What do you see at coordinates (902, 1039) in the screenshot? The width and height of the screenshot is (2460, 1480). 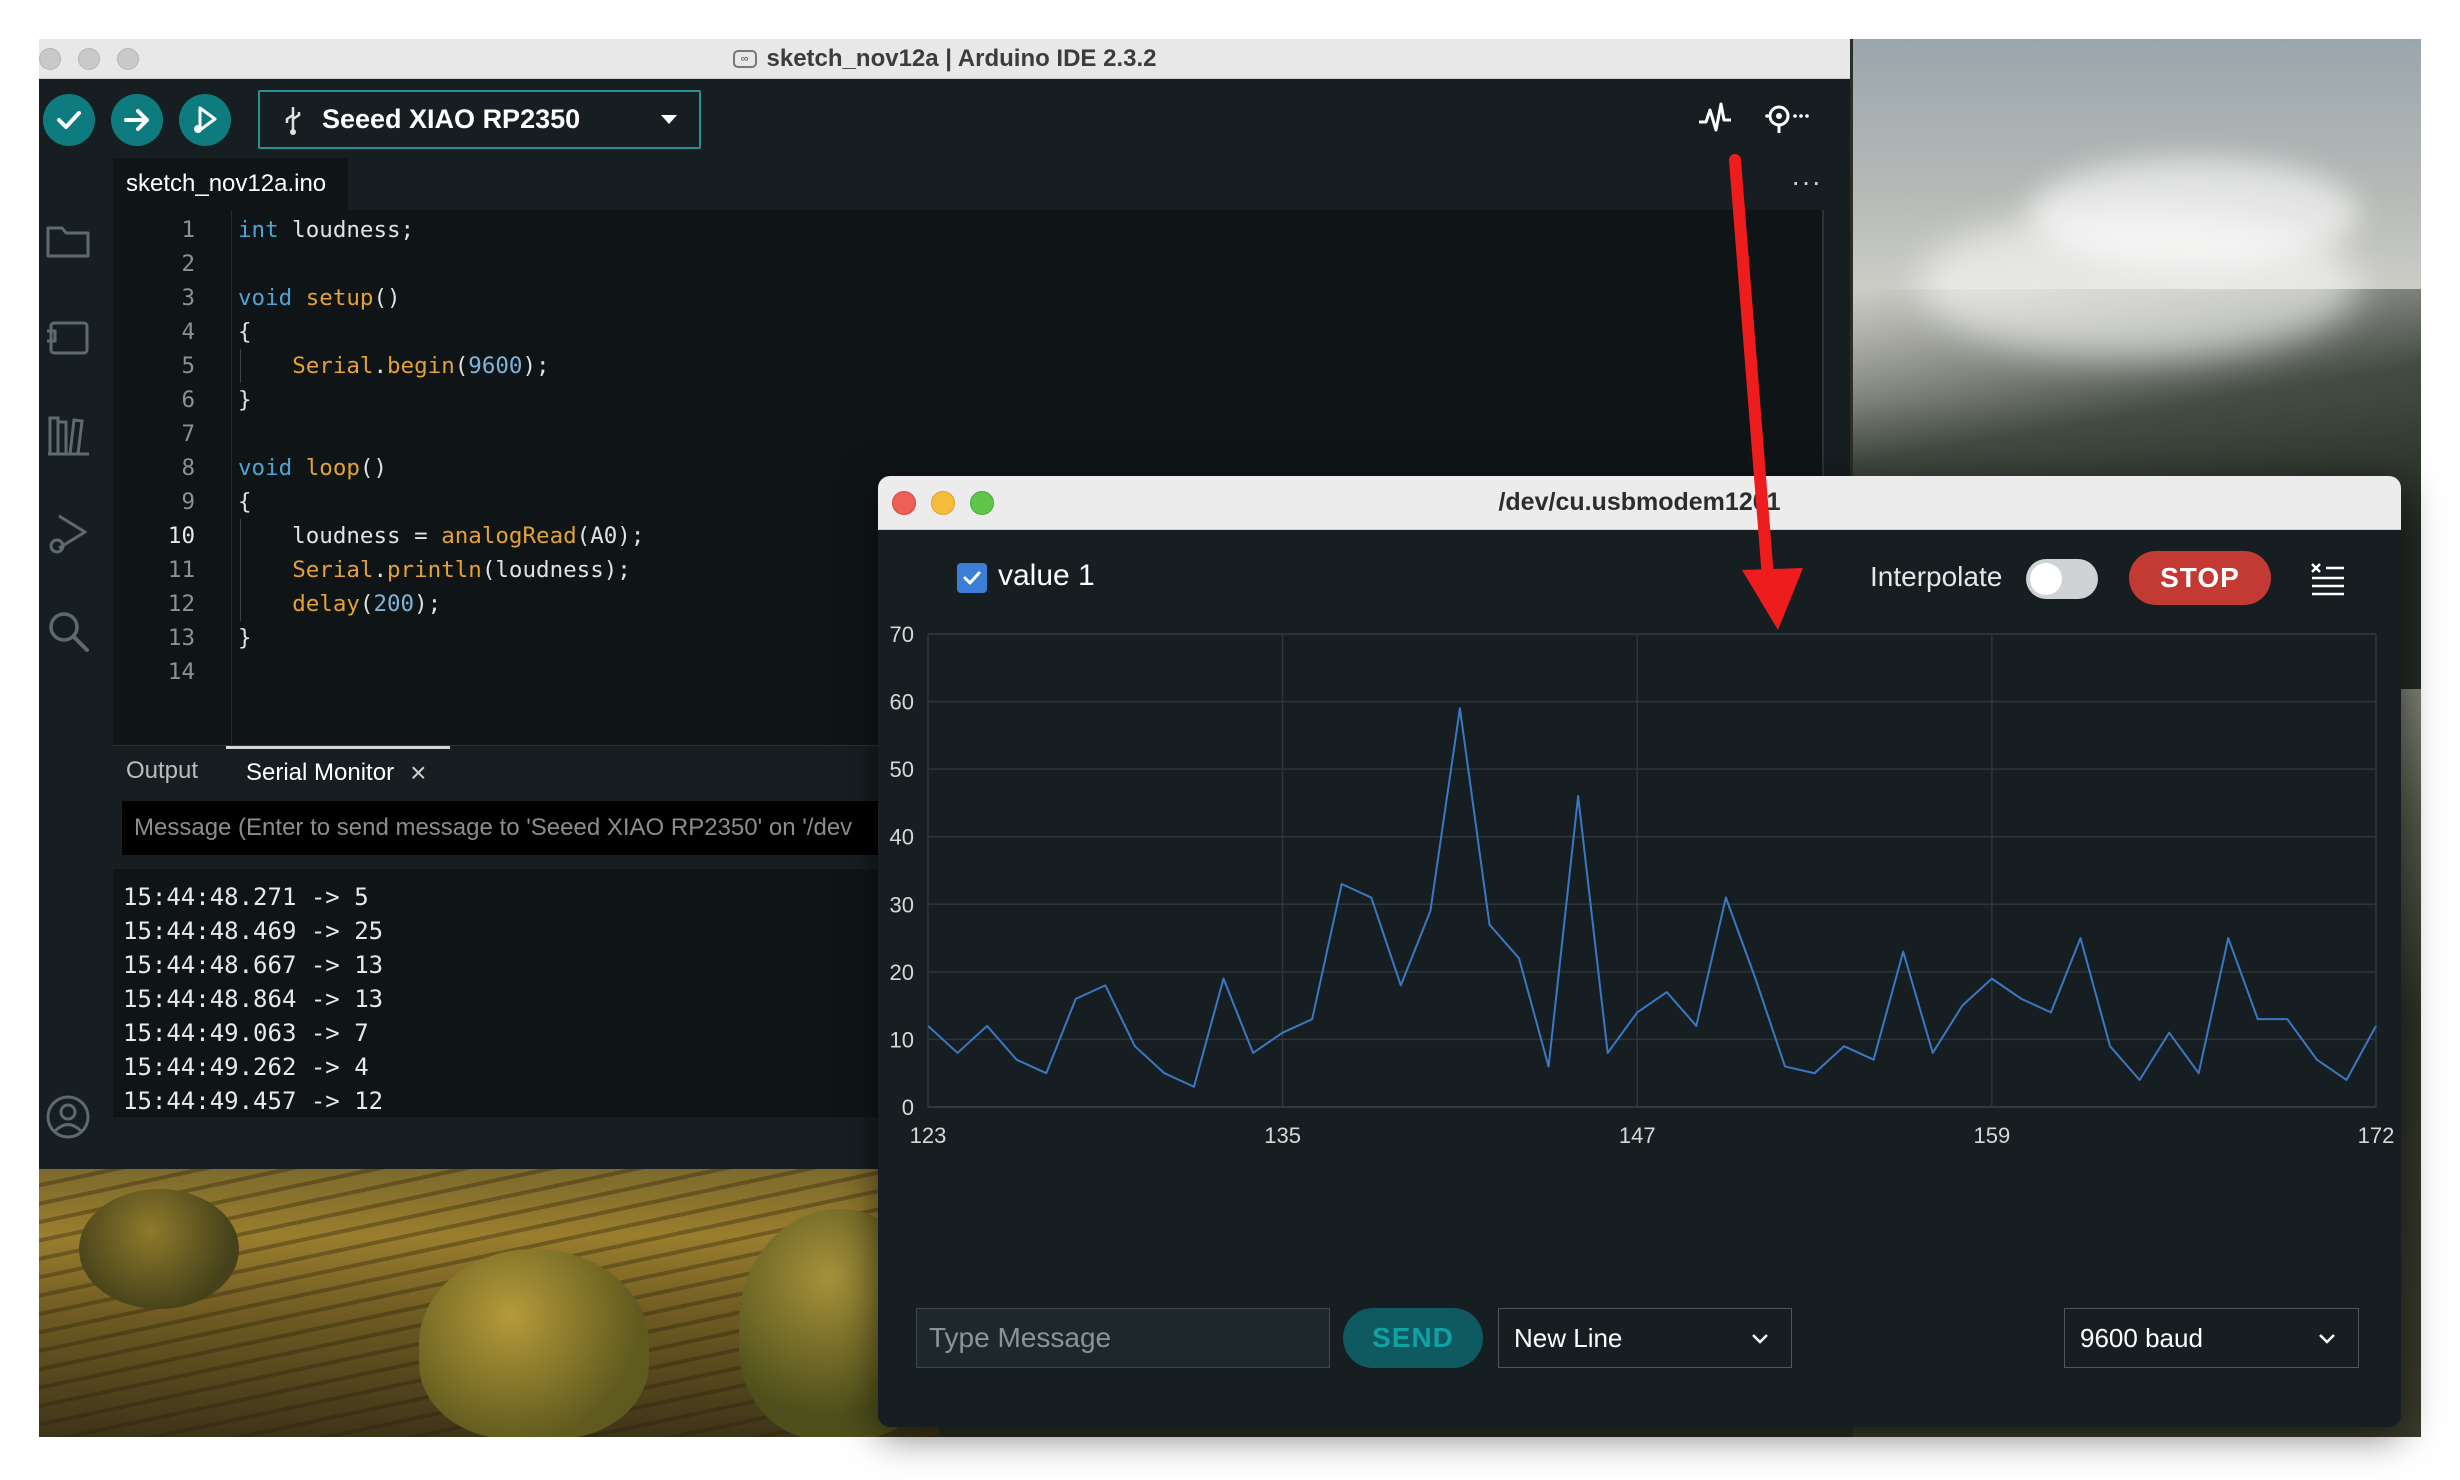 I see `y-tick-label: 10` at bounding box center [902, 1039].